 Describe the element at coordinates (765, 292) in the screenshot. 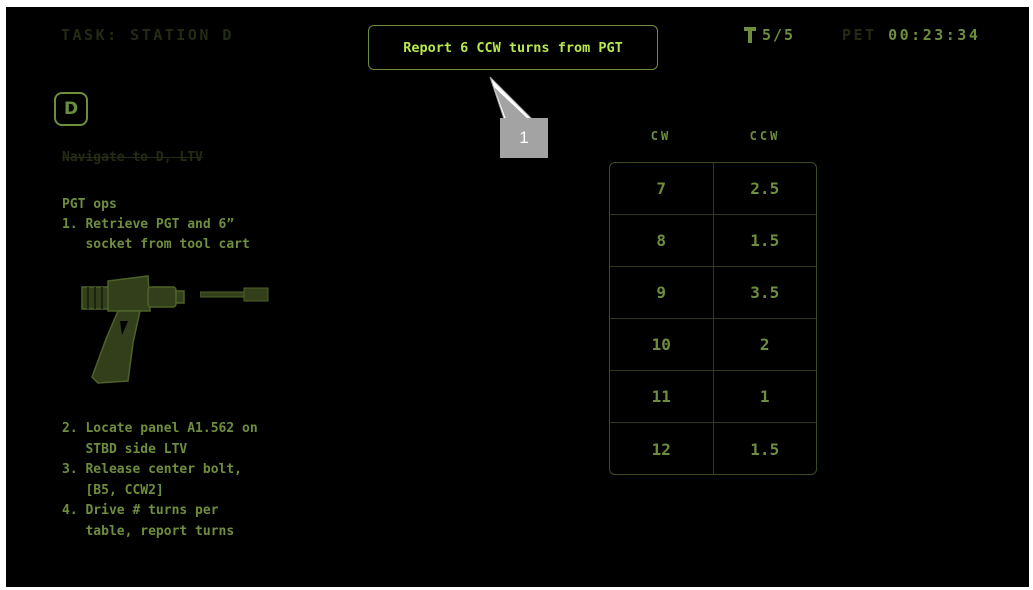

I see `table-cell-ccw: 3.5` at that location.